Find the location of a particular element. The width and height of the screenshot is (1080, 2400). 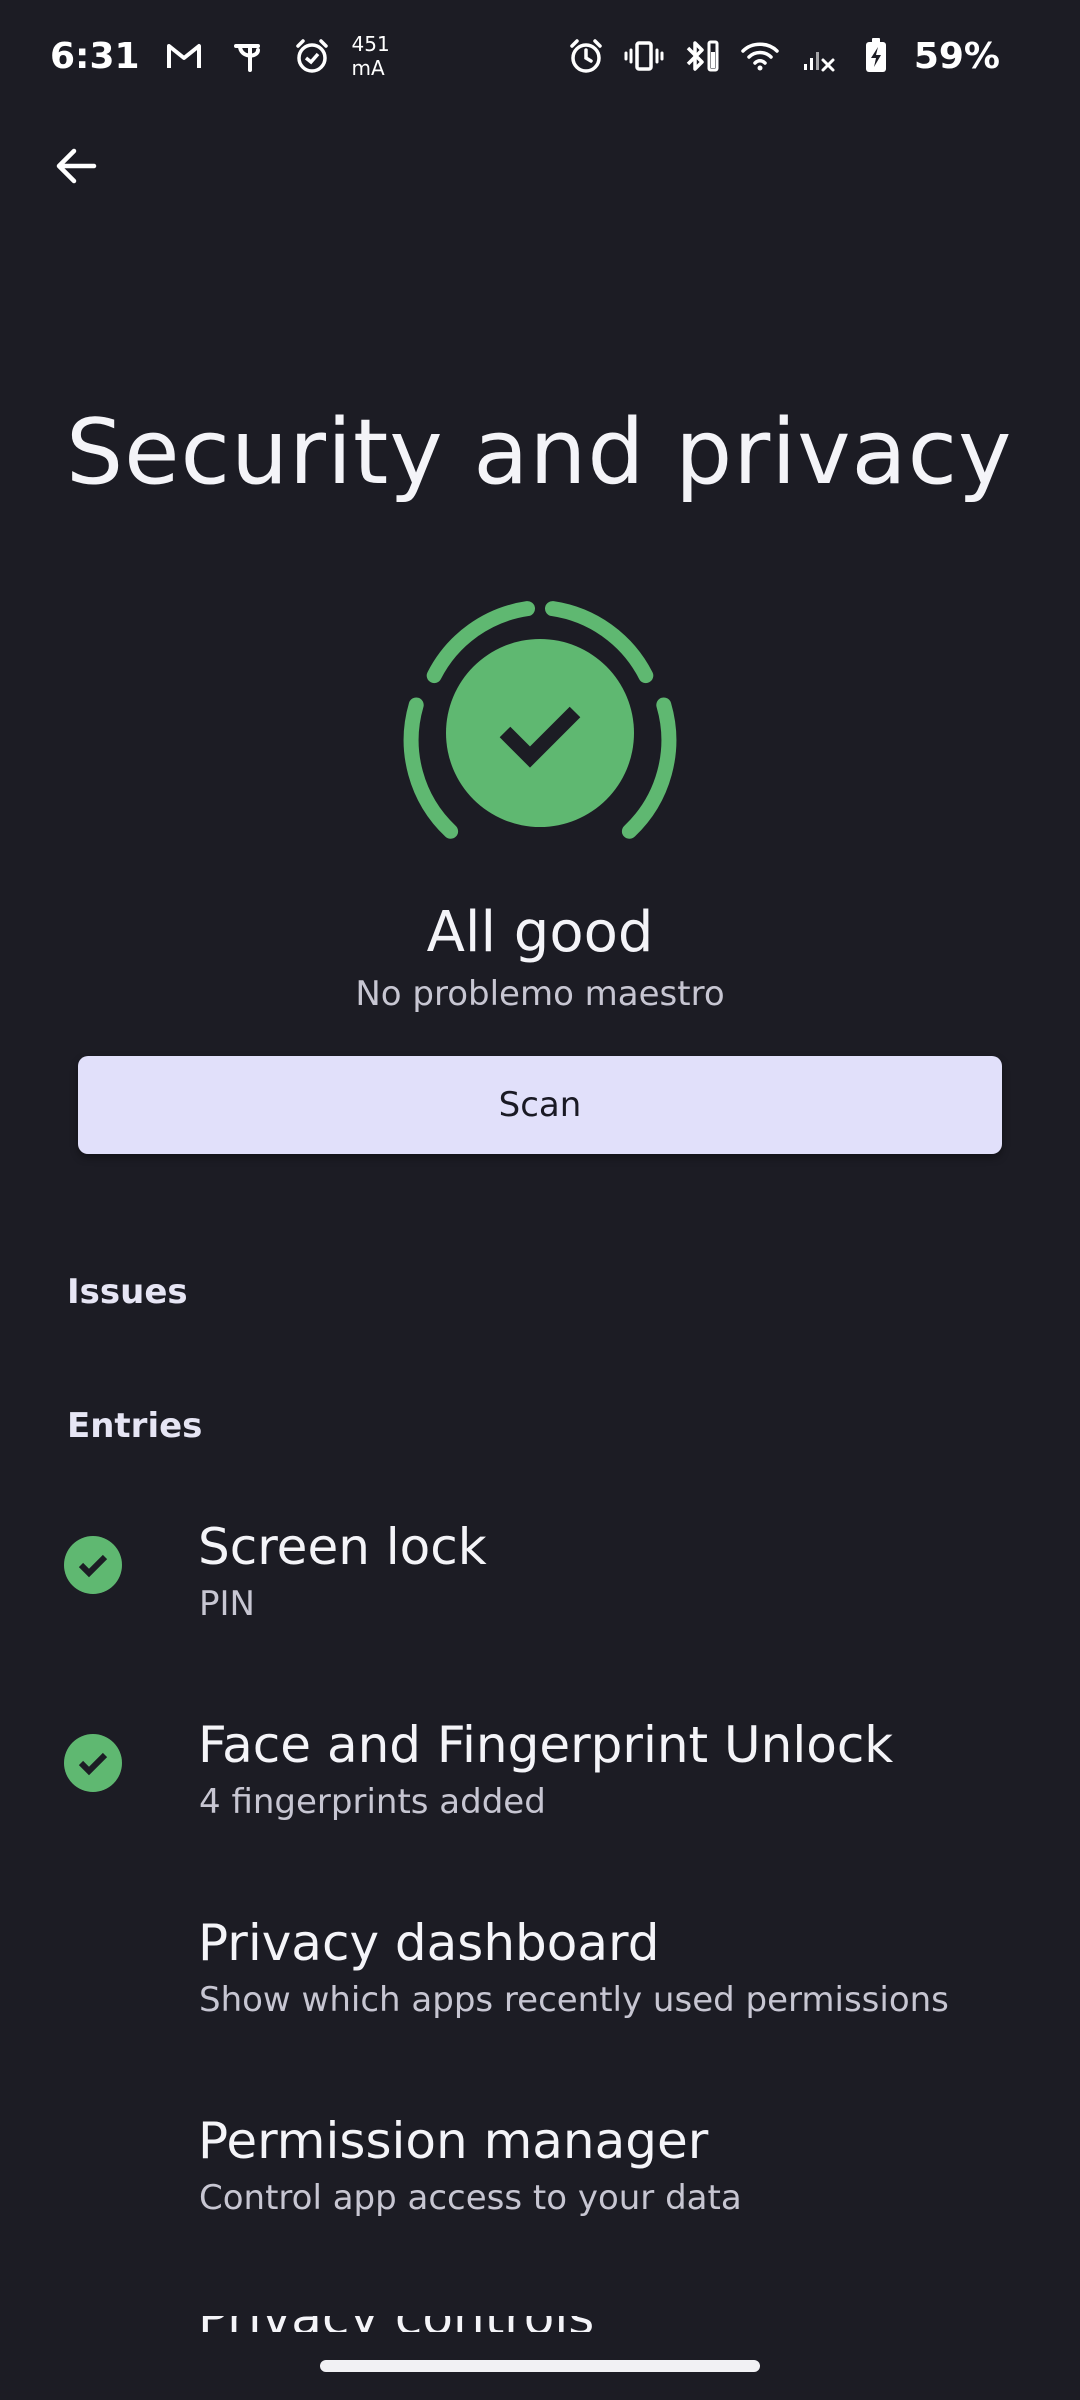

status-subtext: No problemo maestro is located at coordinates (540, 994).